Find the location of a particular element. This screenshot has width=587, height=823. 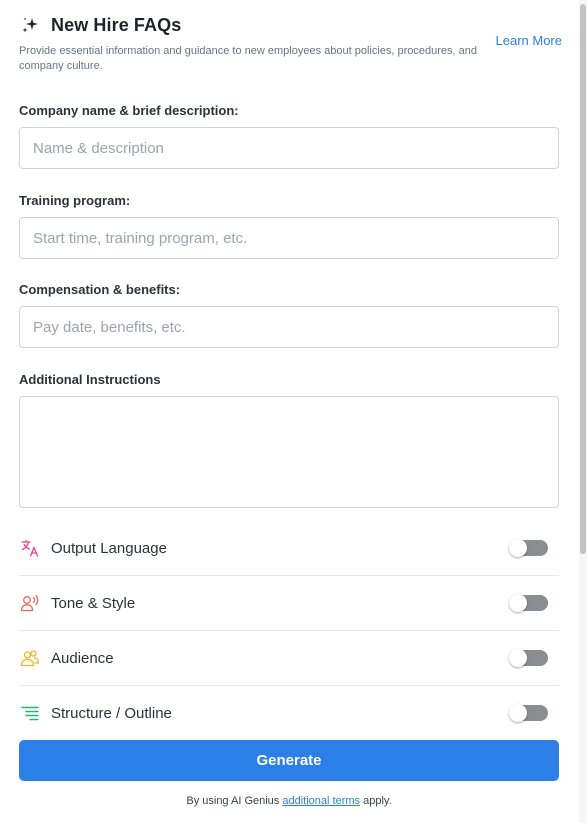

option-structure-outline-label: Structure / Outline is located at coordinates (111, 713).